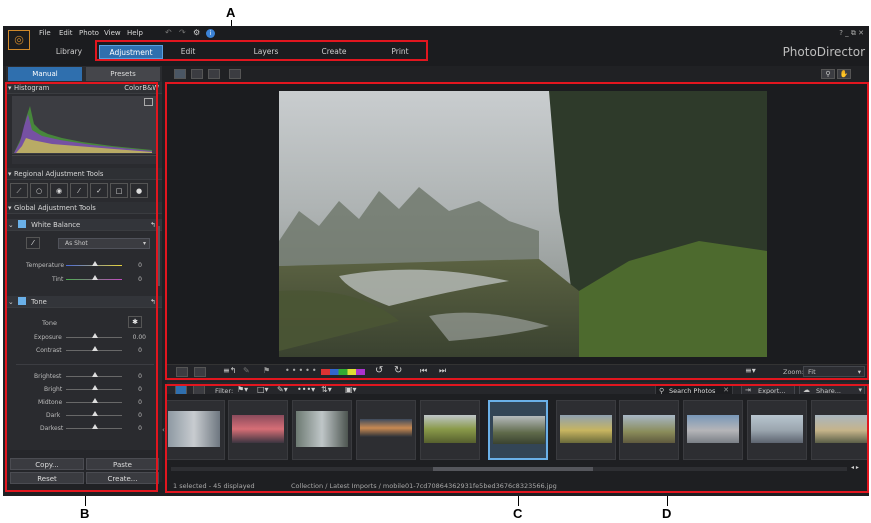  Describe the element at coordinates (214, 74) in the screenshot. I see `grid-view-icon` at that location.